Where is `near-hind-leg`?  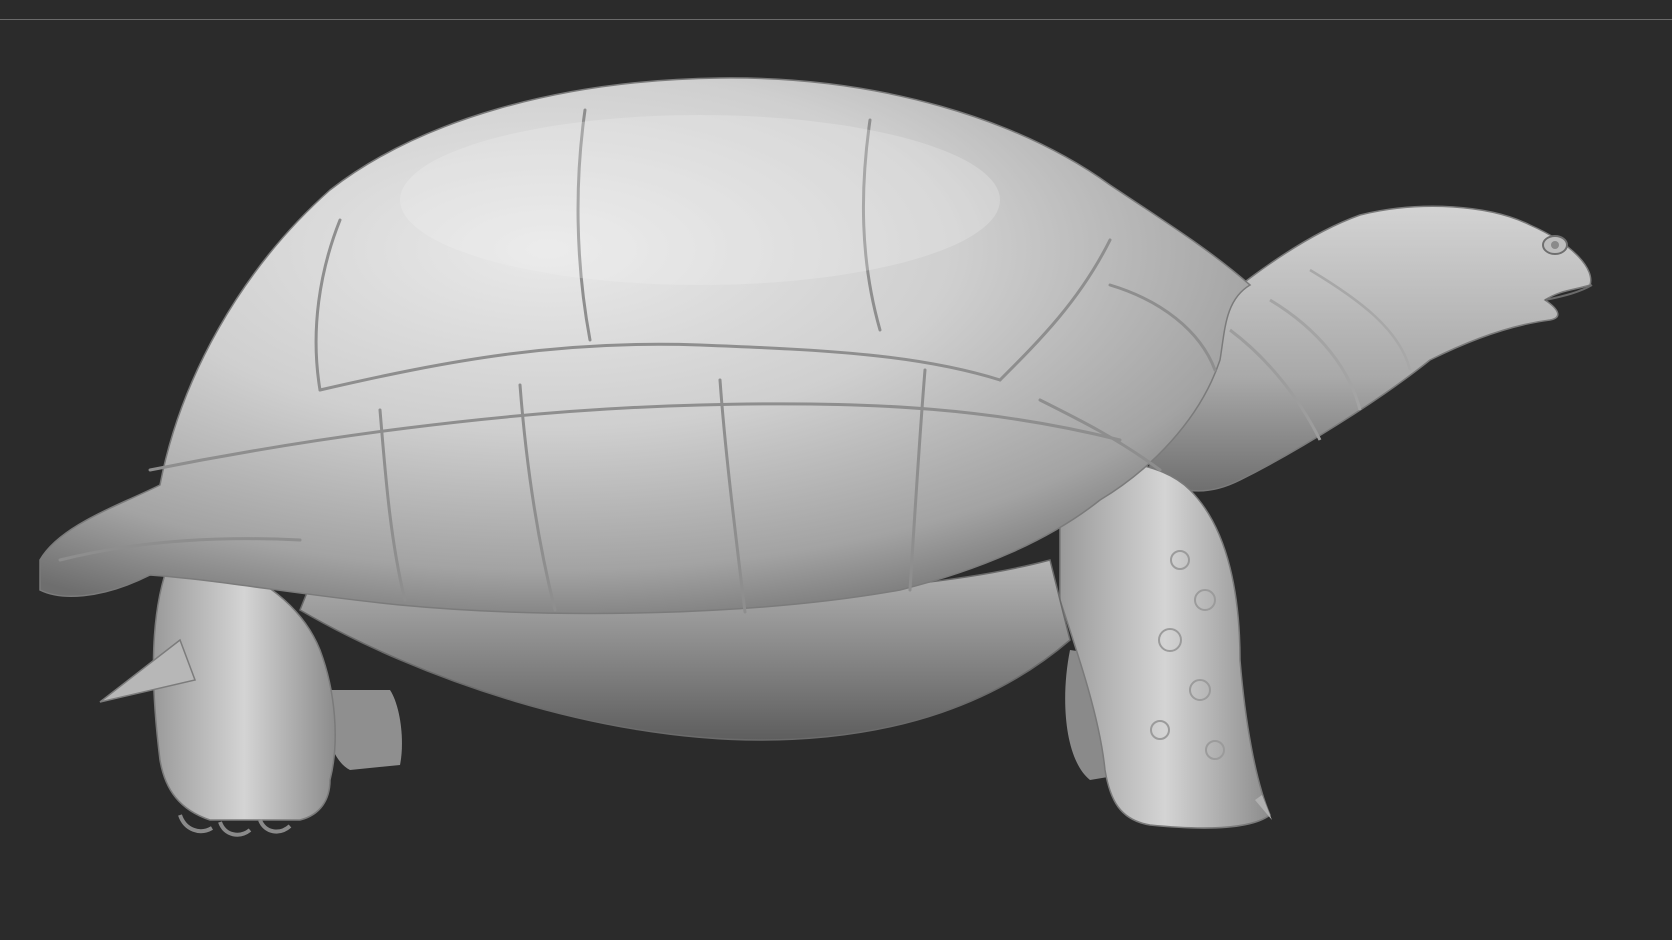
near-hind-leg is located at coordinates (217, 695).